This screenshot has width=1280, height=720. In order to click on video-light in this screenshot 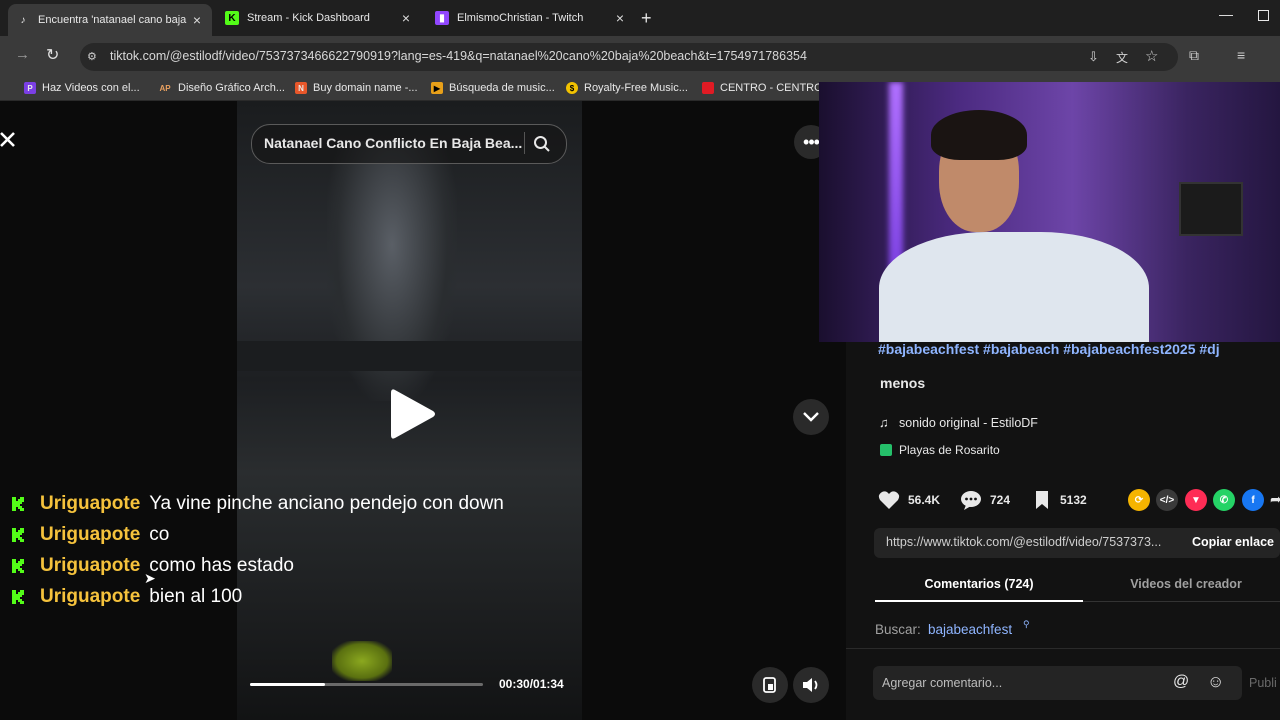, I will do `click(362, 661)`.